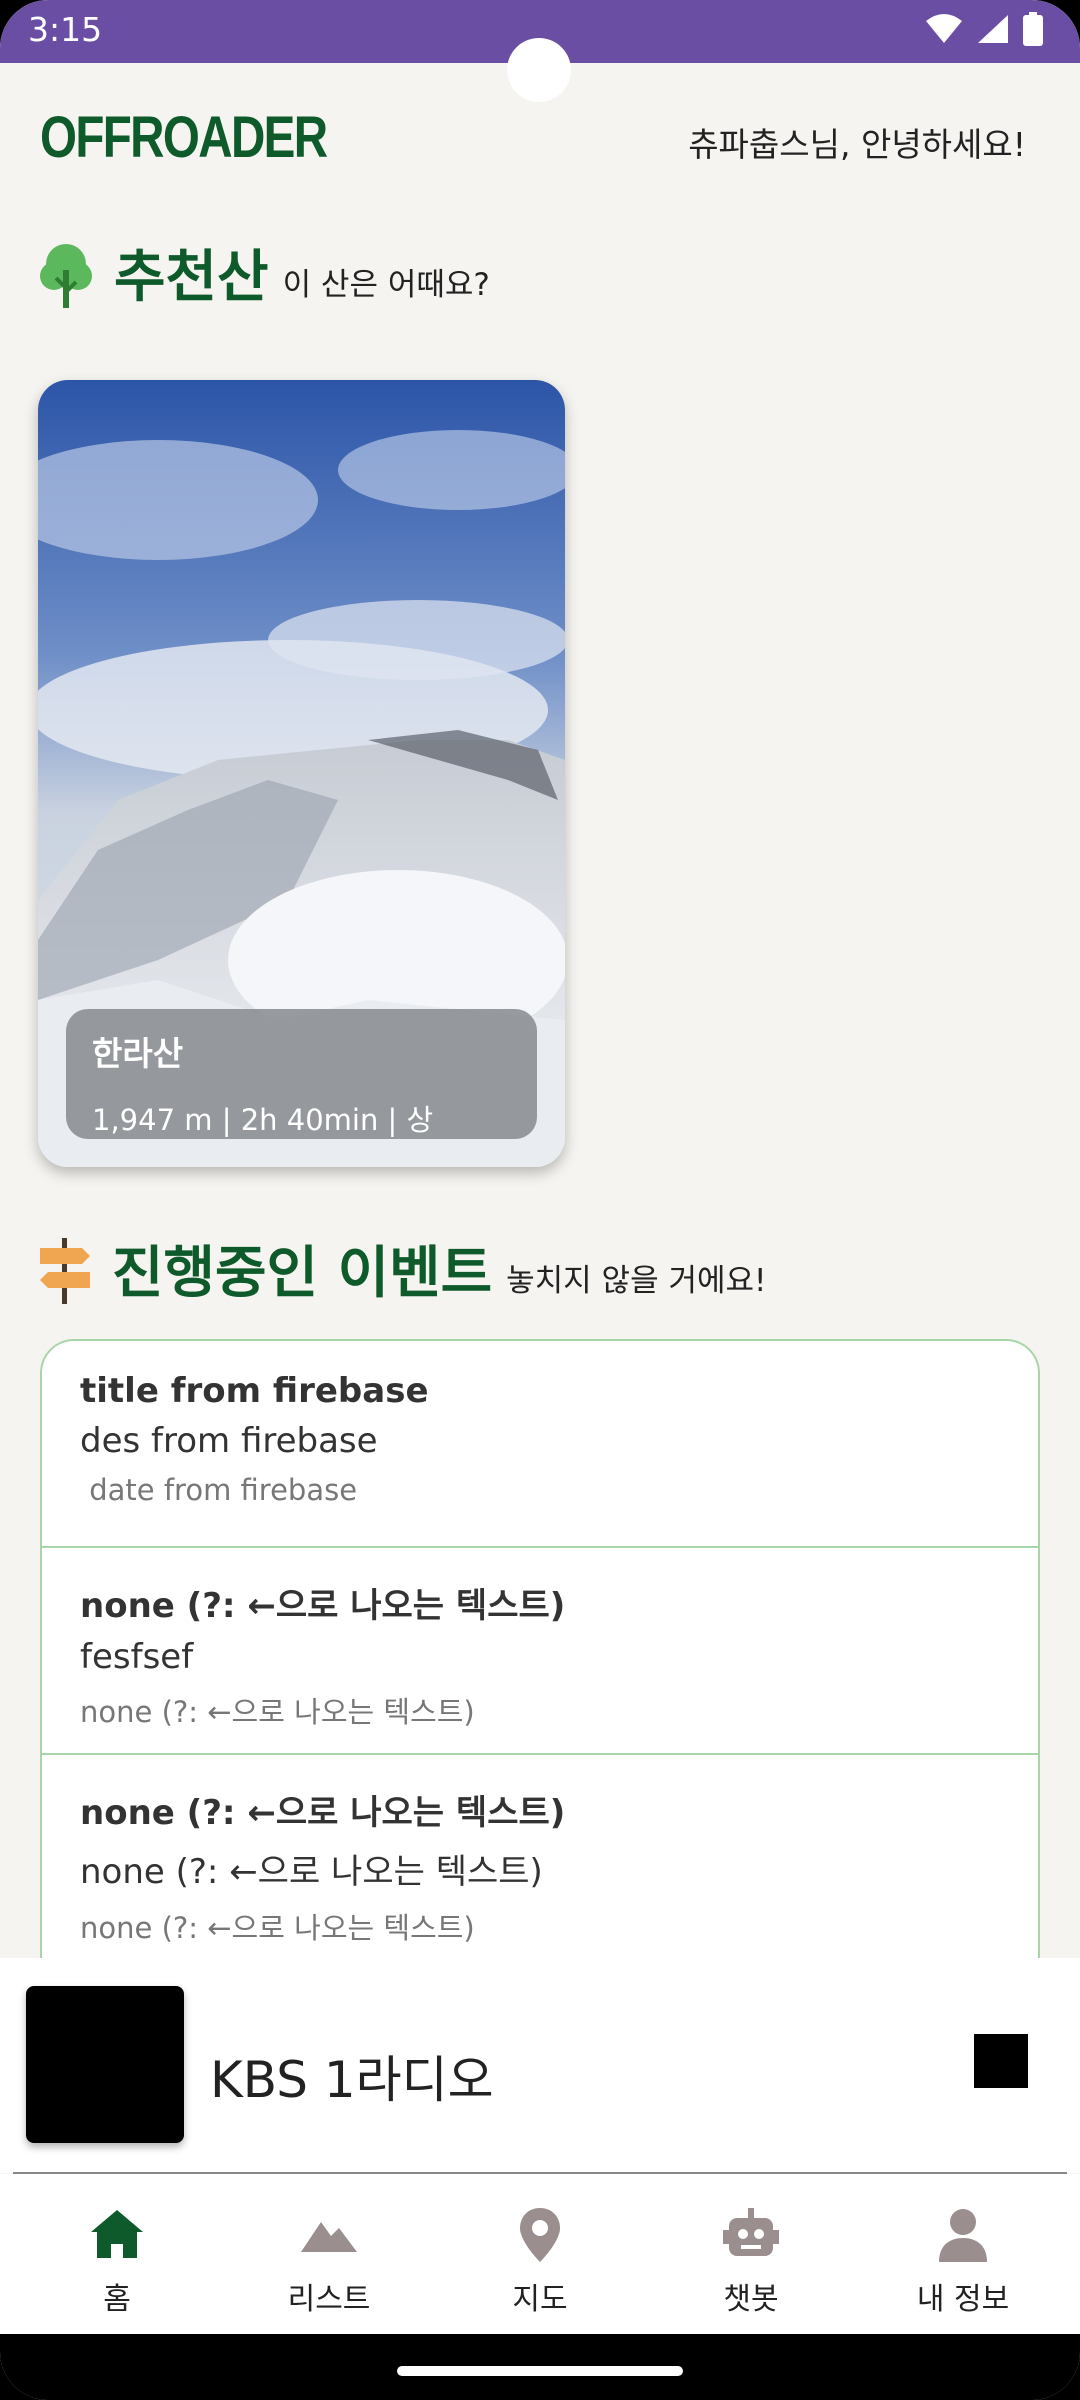 The height and width of the screenshot is (2400, 1080). What do you see at coordinates (263, 1120) in the screenshot?
I see `mountain-meta: 1,947 m | 2h 40min | 상` at bounding box center [263, 1120].